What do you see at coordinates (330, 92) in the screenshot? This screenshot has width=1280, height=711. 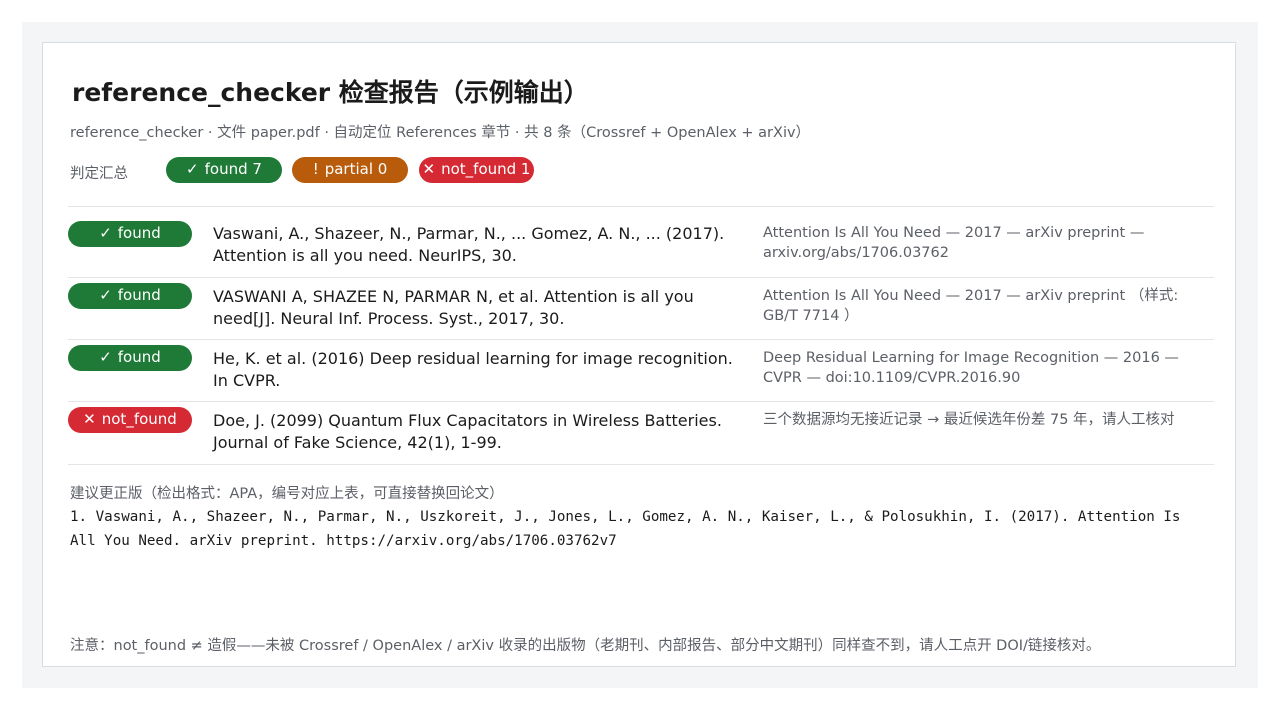 I see `page-title: reference_checker 检查报告（示例输出）` at bounding box center [330, 92].